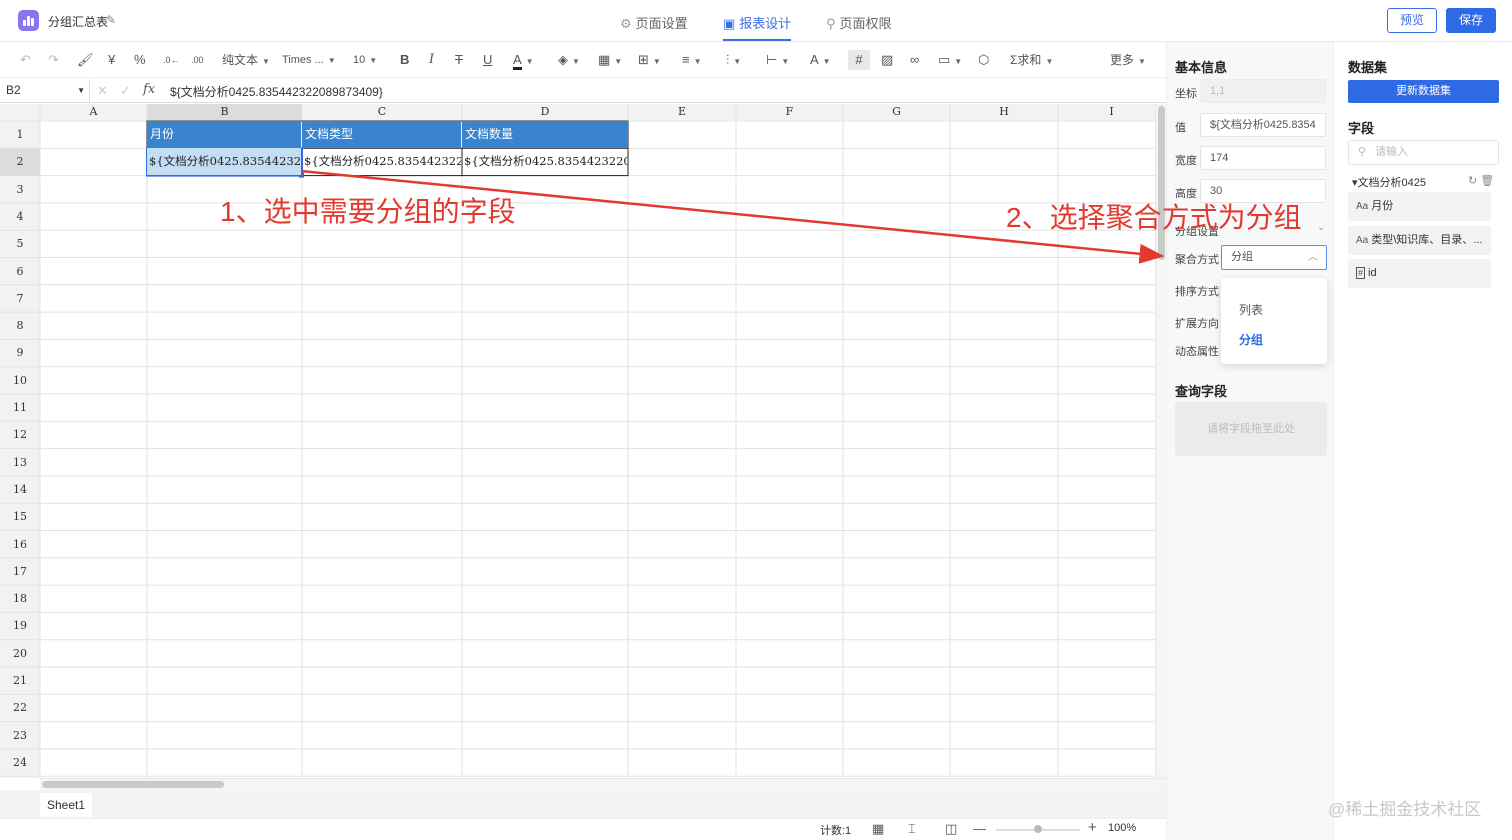 Image resolution: width=1512 pixels, height=840 pixels. I want to click on save-button: 保存, so click(1471, 20).